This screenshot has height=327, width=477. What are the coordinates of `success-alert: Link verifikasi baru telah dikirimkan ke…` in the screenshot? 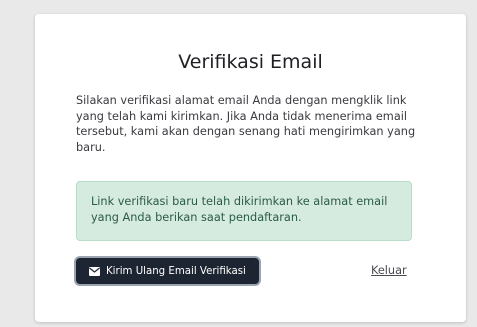 It's located at (244, 211).